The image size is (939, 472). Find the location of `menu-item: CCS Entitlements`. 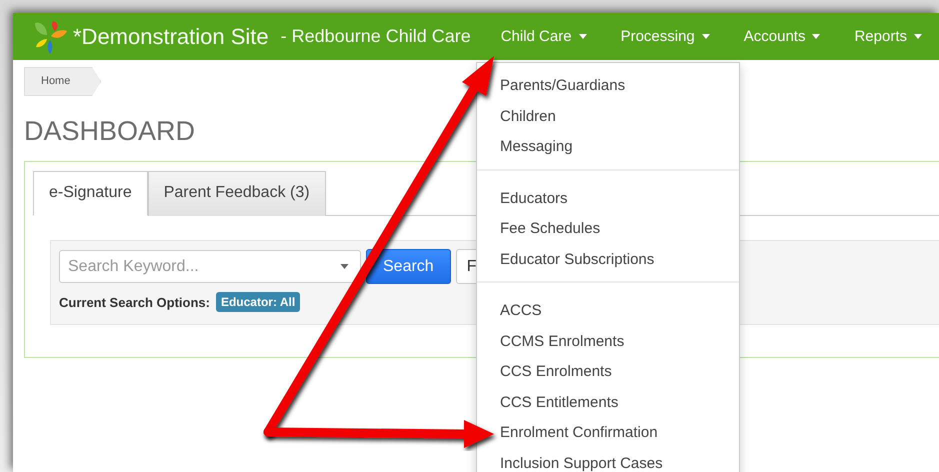

menu-item: CCS Entitlements is located at coordinates (559, 403).